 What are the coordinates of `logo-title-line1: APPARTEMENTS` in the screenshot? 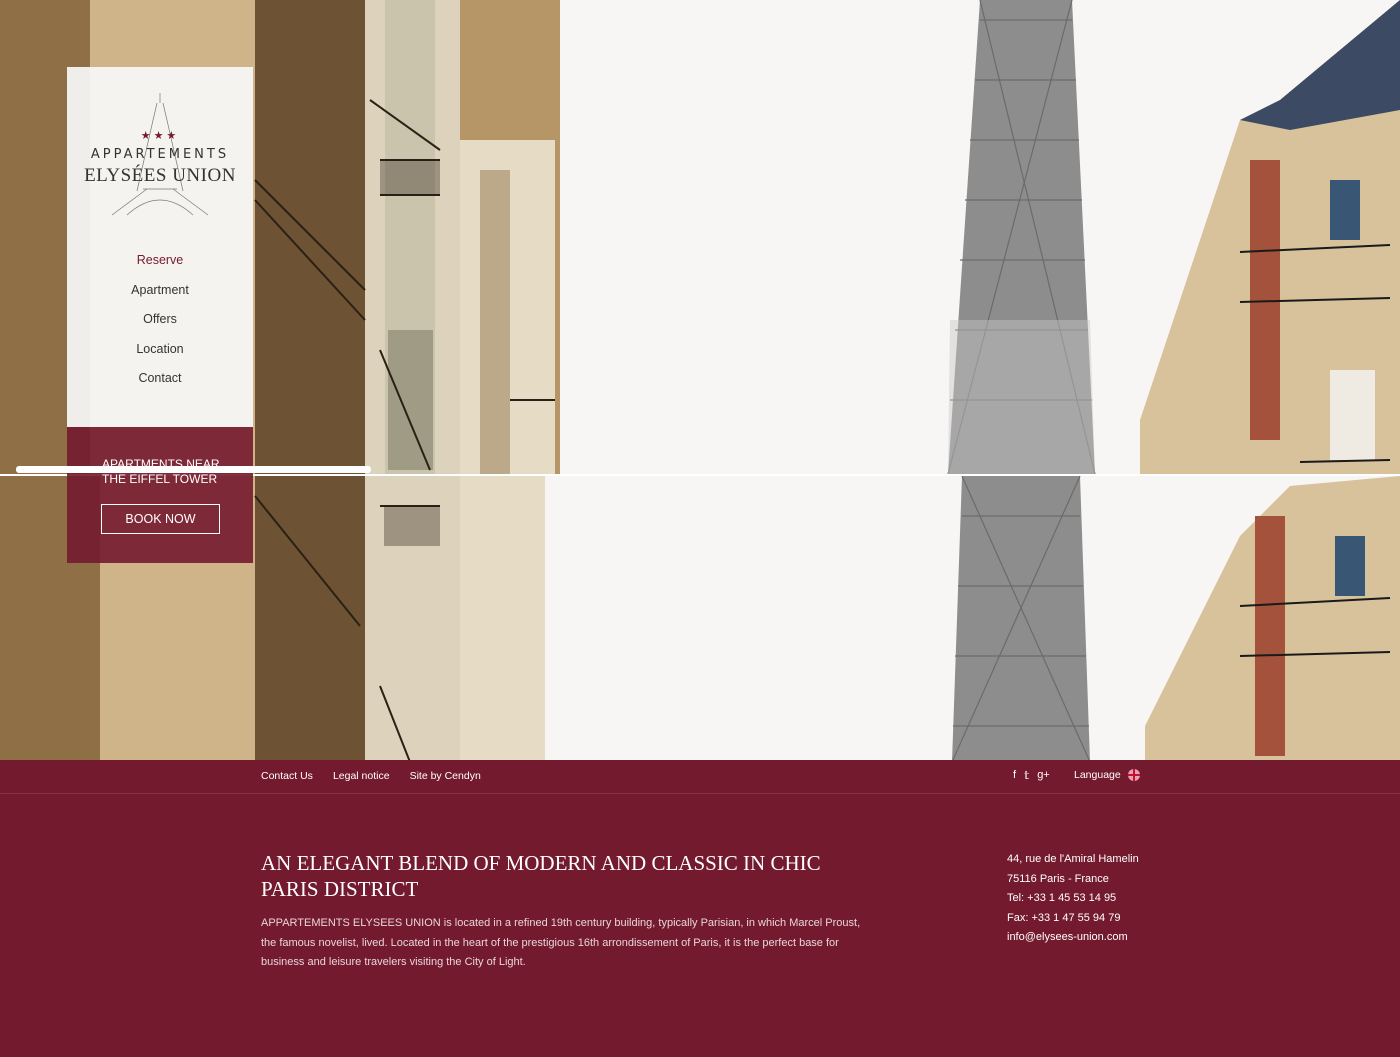 It's located at (160, 154).